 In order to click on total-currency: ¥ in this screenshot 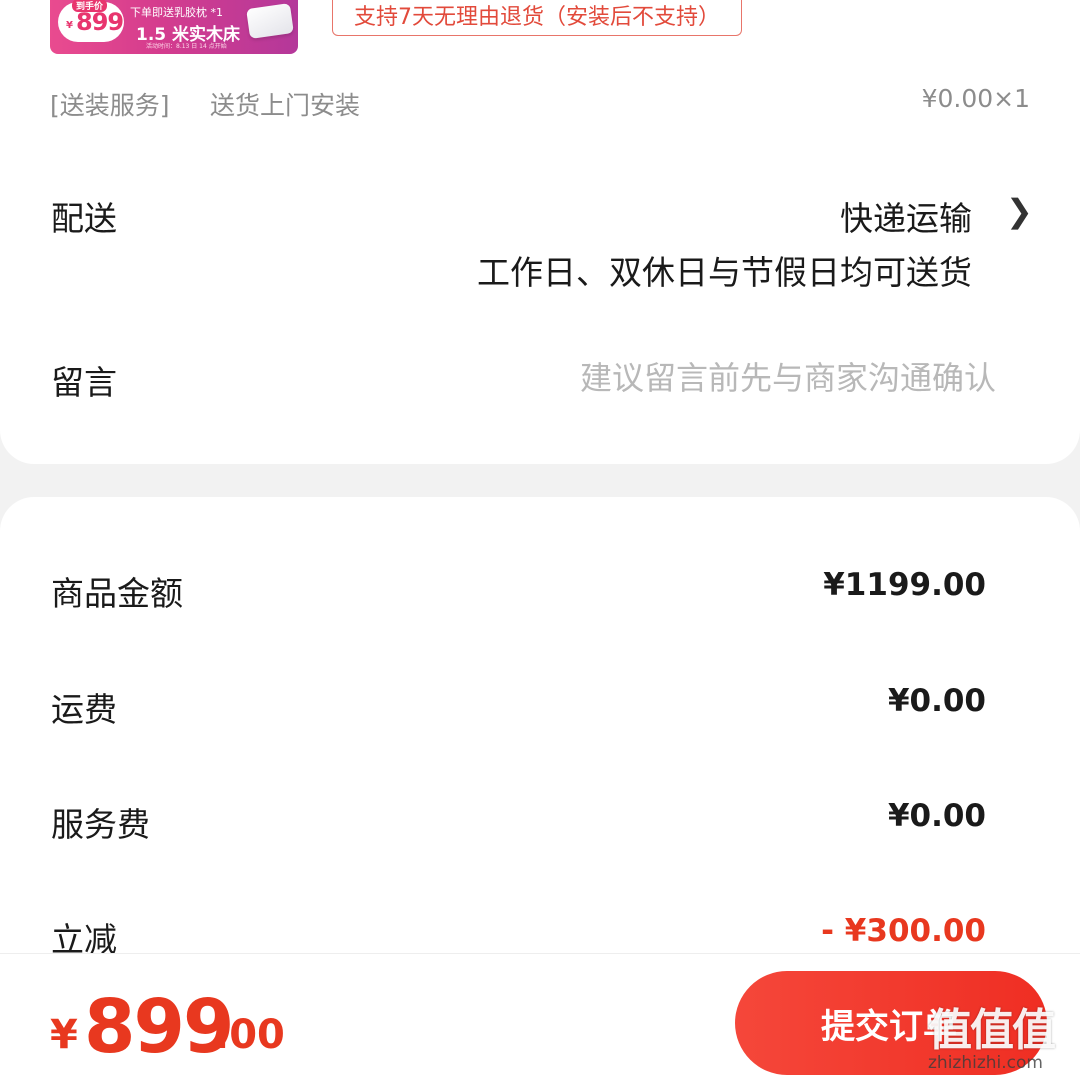, I will do `click(64, 1035)`.